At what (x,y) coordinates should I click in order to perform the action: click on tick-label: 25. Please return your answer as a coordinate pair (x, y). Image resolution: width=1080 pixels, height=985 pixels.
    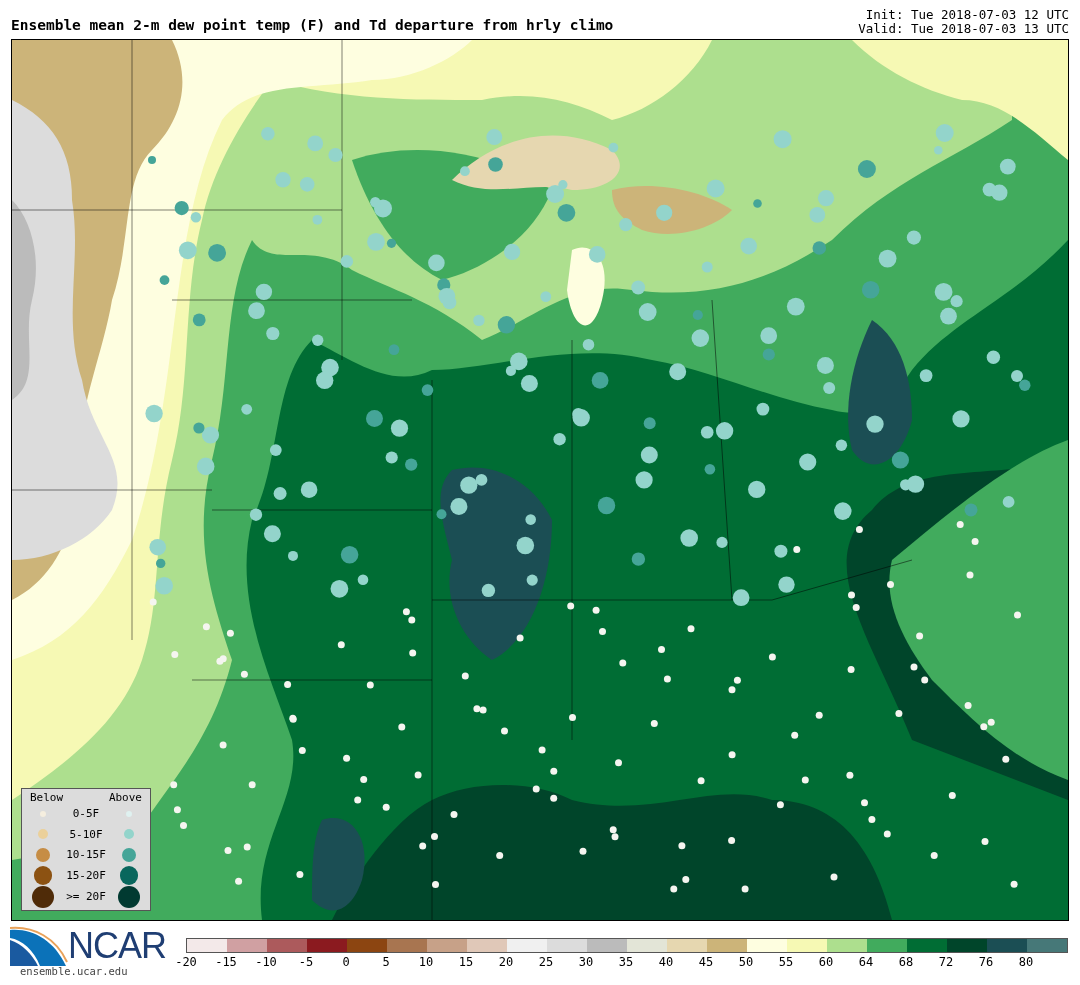
    Looking at the image, I should click on (546, 962).